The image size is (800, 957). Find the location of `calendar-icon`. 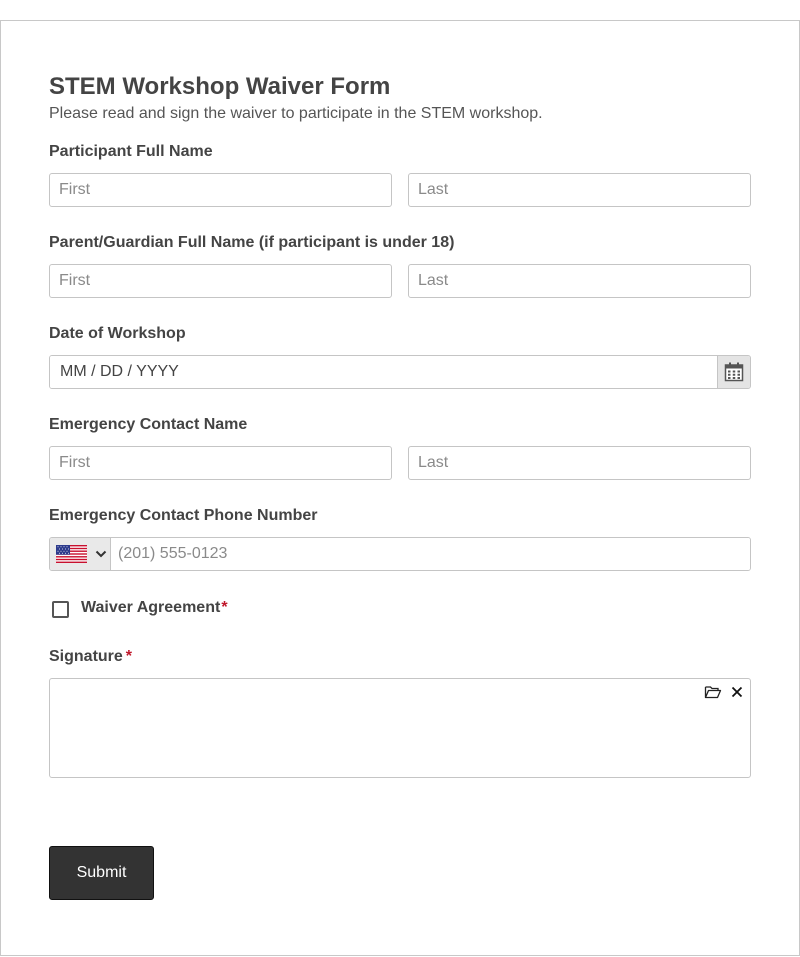

calendar-icon is located at coordinates (734, 372).